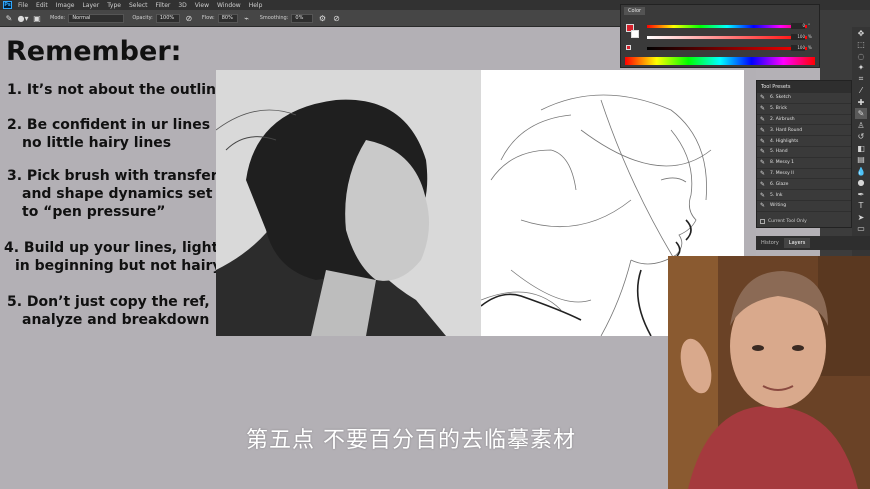 The image size is (870, 489). I want to click on marquee-tool-icon: ⬚, so click(861, 44).